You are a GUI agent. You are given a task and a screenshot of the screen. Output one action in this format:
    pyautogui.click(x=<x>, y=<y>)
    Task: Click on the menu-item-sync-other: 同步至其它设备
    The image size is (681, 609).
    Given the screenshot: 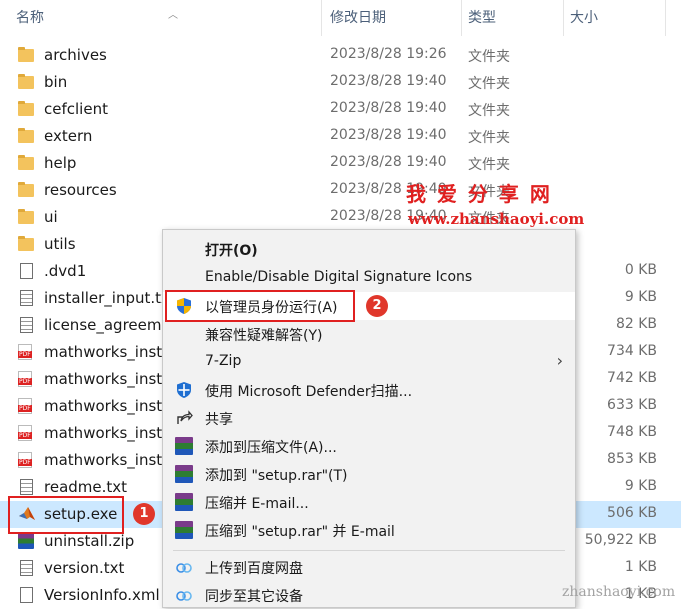 What is the action you would take?
    pyautogui.click(x=369, y=595)
    